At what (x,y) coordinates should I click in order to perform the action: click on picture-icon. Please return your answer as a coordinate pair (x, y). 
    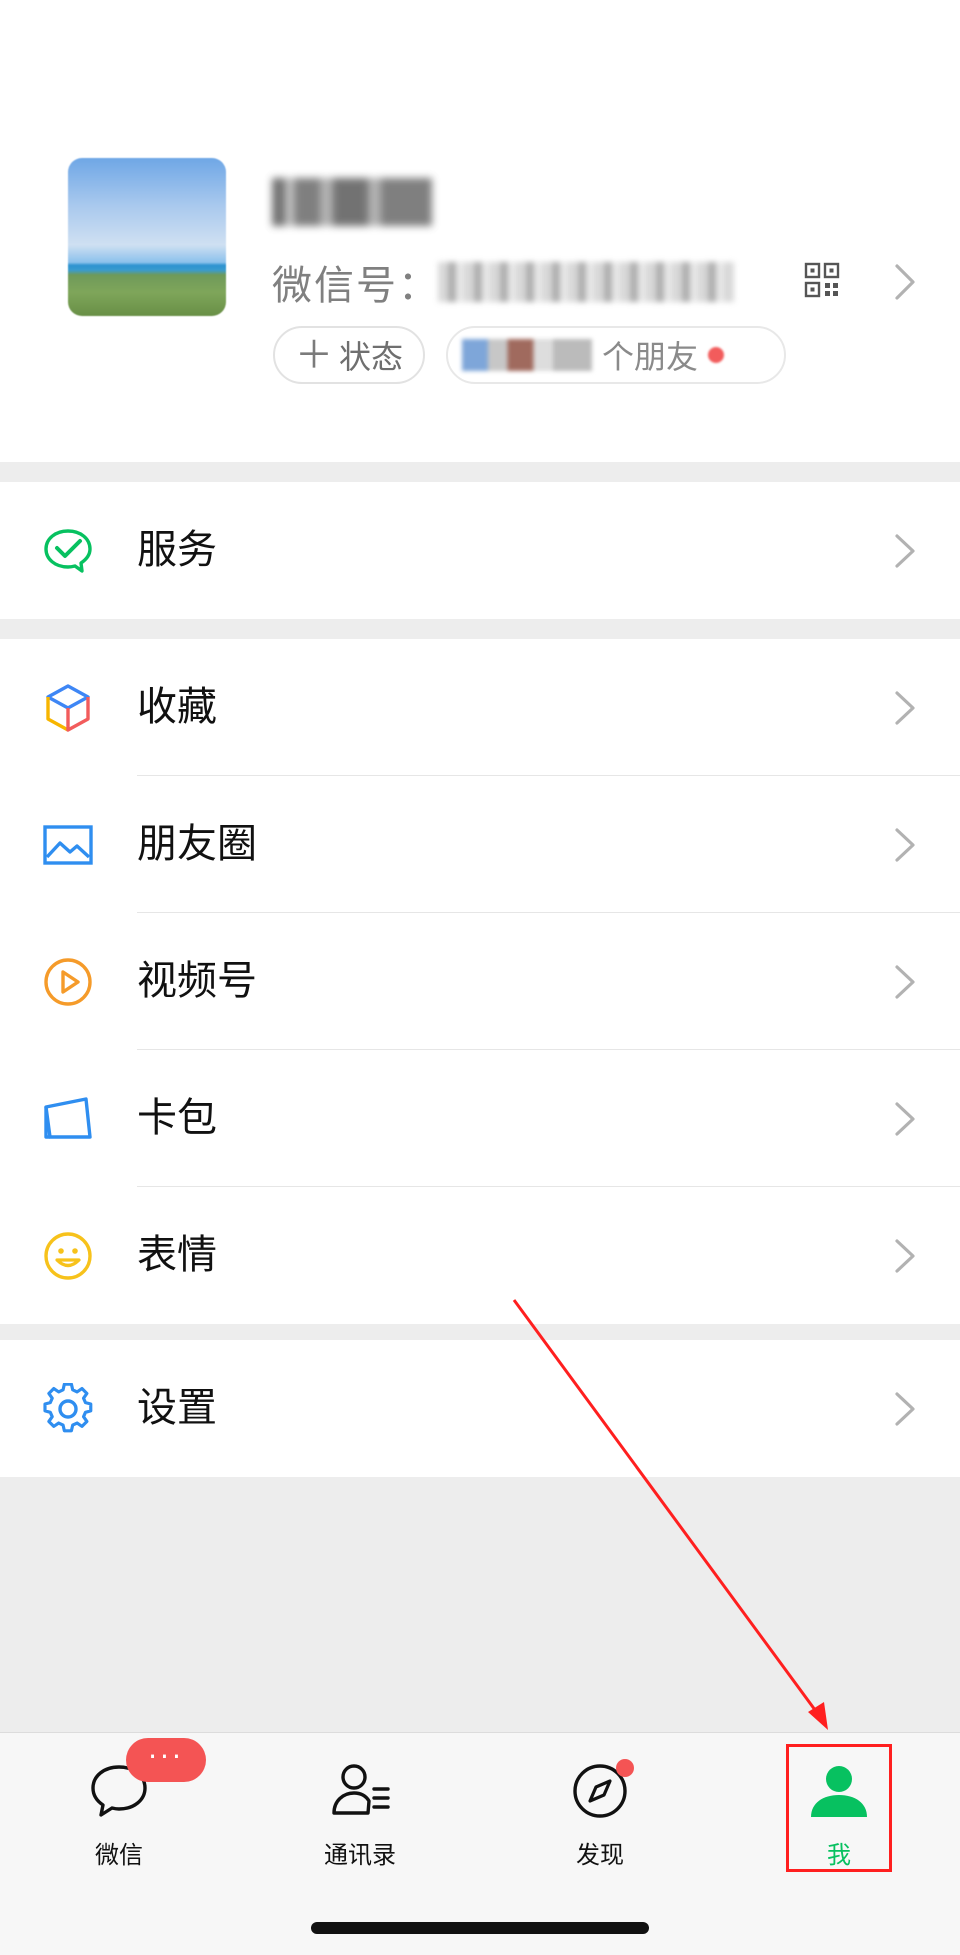
    Looking at the image, I should click on (68, 845).